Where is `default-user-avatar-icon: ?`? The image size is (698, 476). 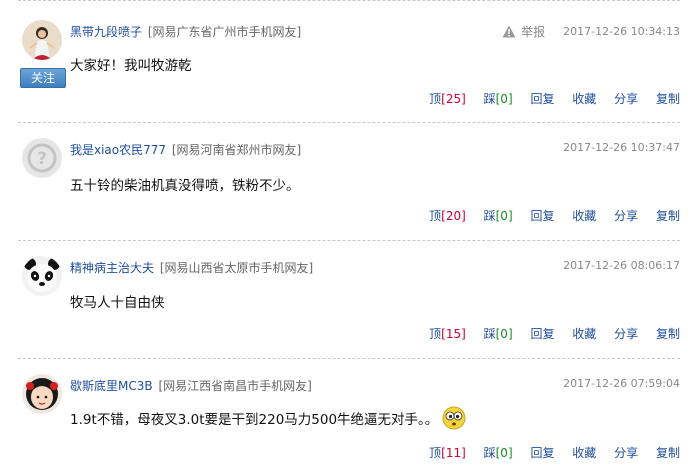 default-user-avatar-icon: ? is located at coordinates (42, 158).